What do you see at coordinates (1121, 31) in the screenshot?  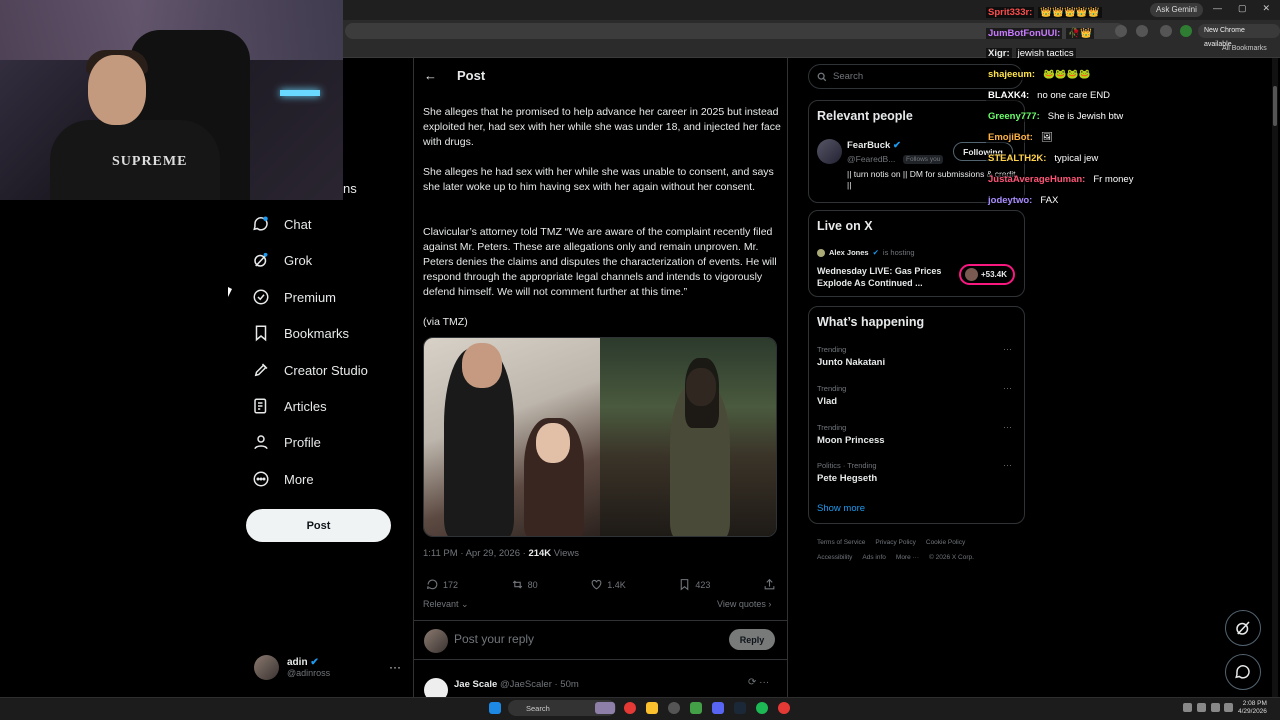 I see `extensions-icon` at bounding box center [1121, 31].